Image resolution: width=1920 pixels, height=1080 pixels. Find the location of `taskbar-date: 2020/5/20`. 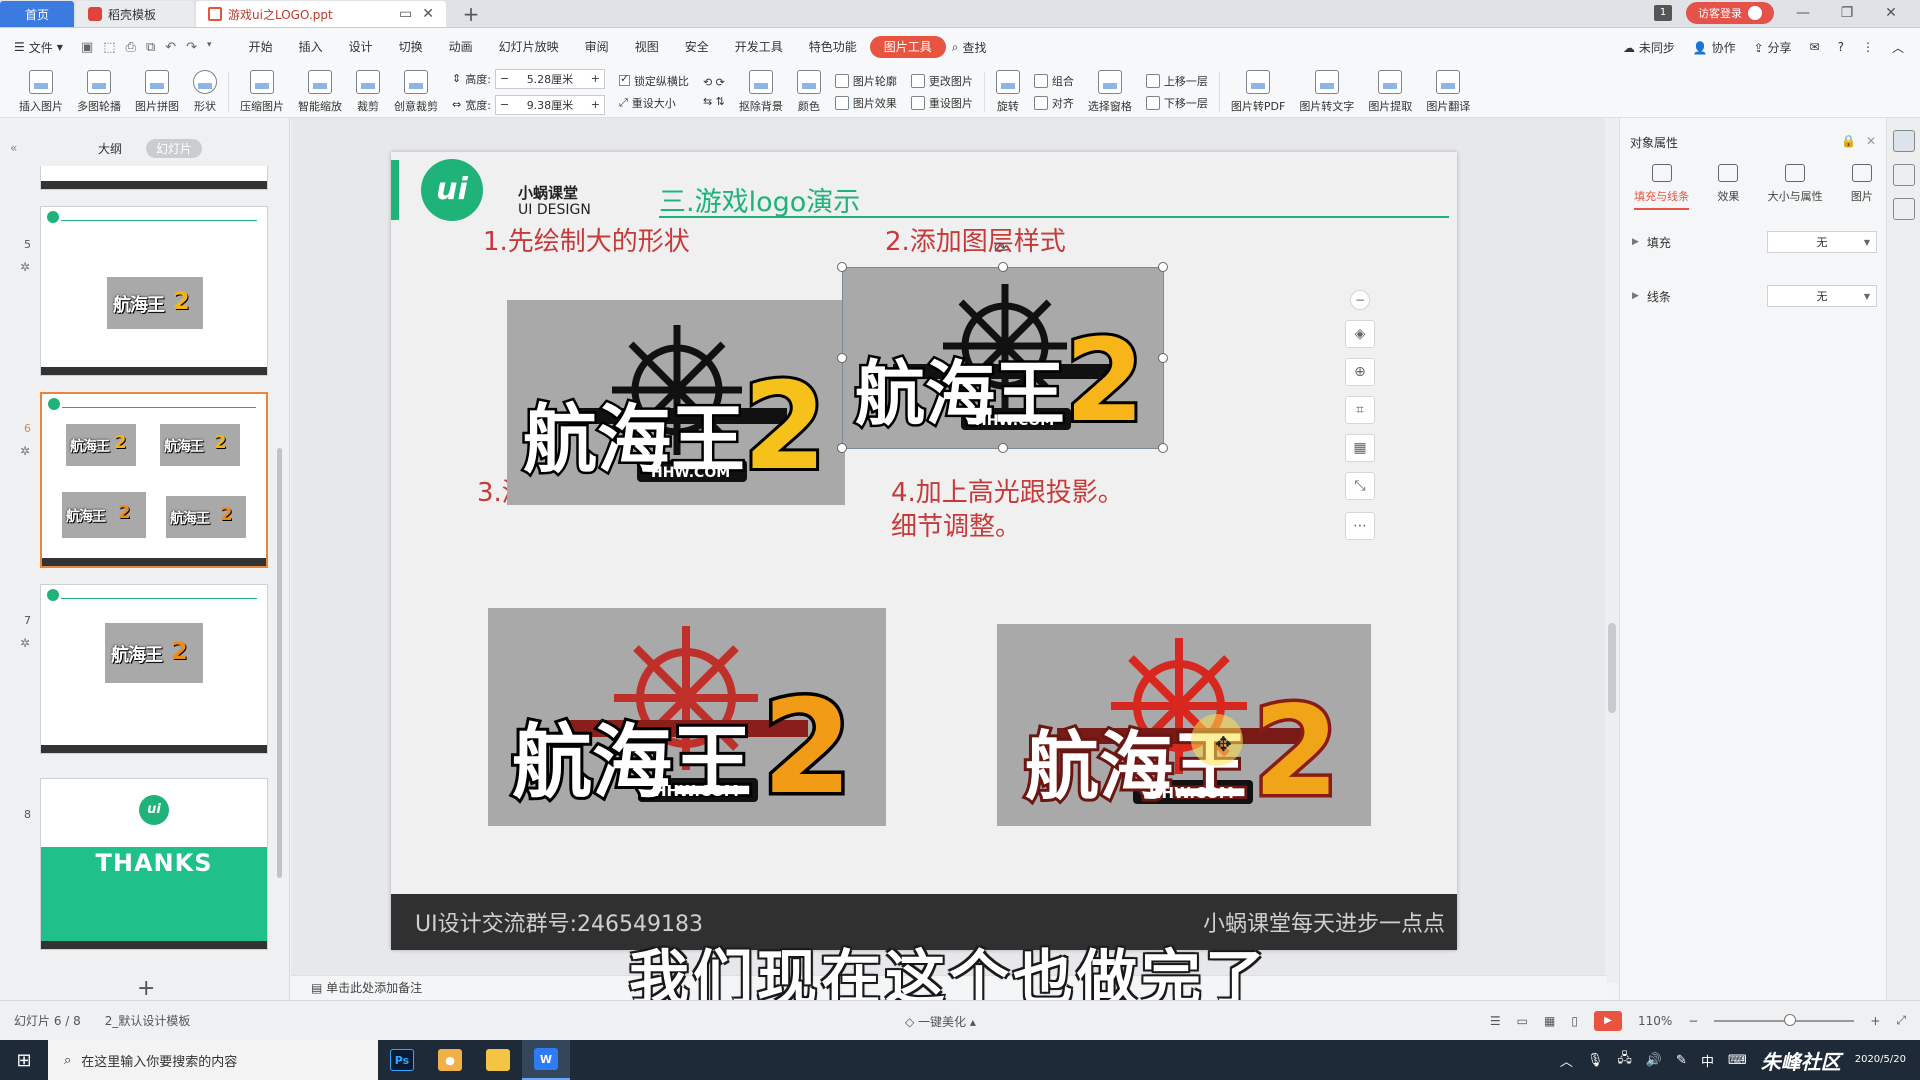

taskbar-date: 2020/5/20 is located at coordinates (1880, 1060).